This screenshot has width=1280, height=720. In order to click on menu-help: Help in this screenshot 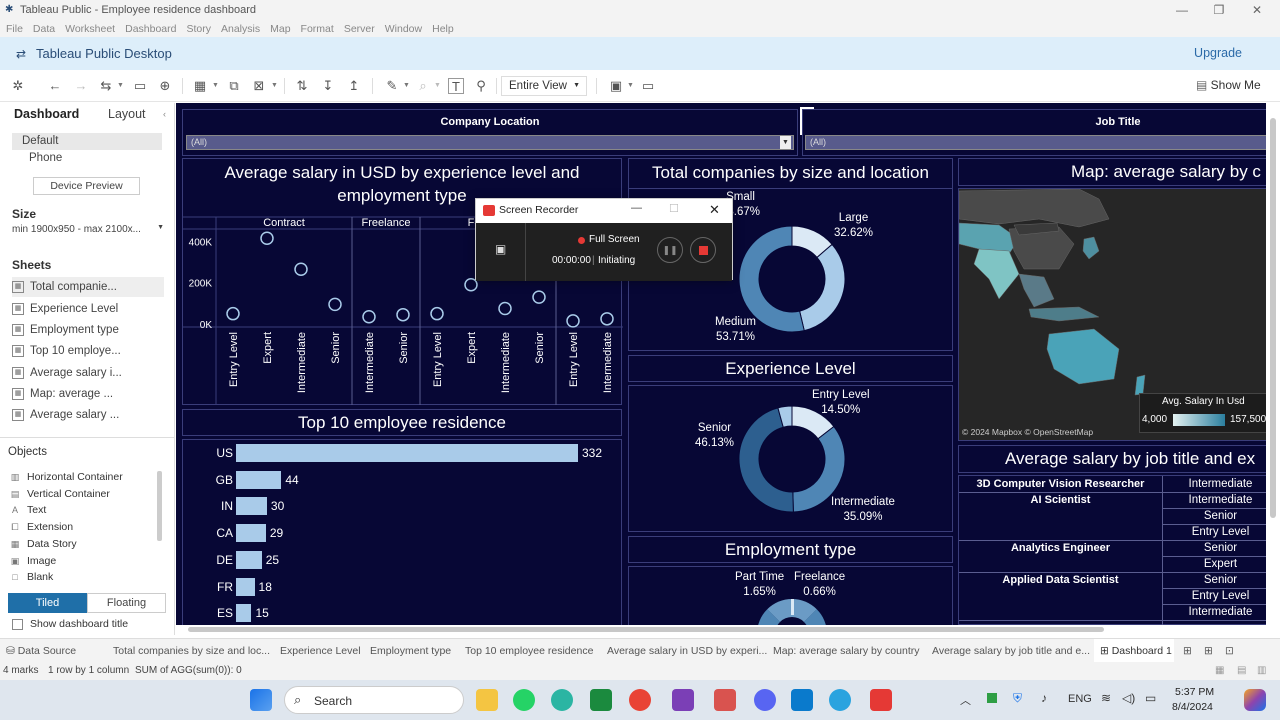, I will do `click(443, 29)`.